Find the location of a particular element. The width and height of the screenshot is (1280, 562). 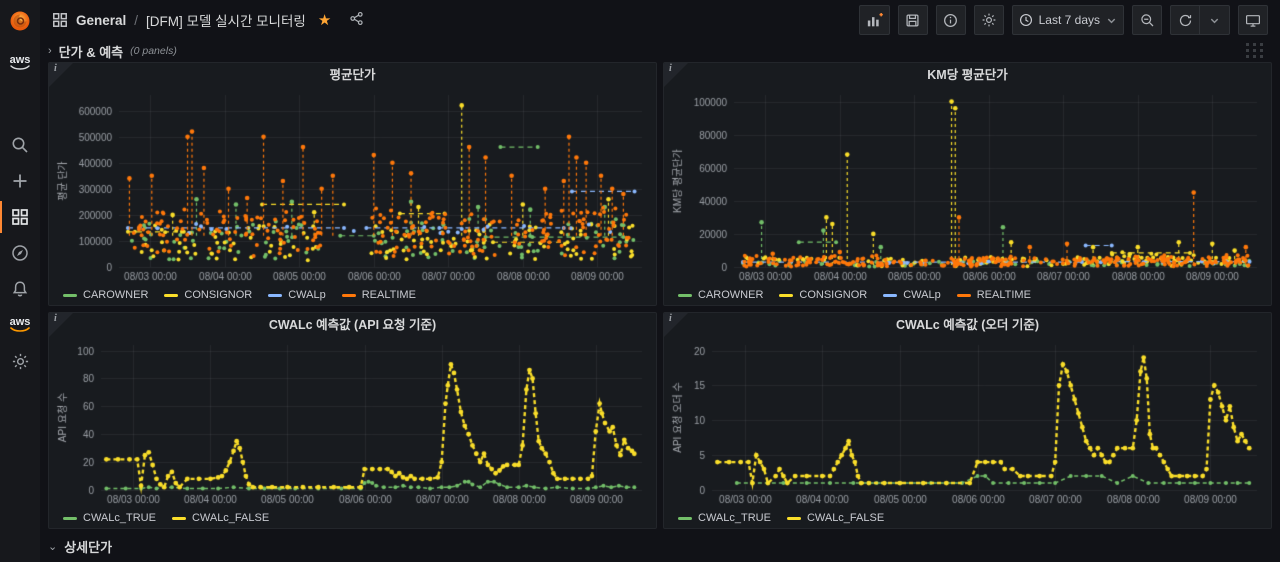

breadcrumb-dashboard-title: [DFM] 모델 실시간 모니터링 is located at coordinates (226, 20).